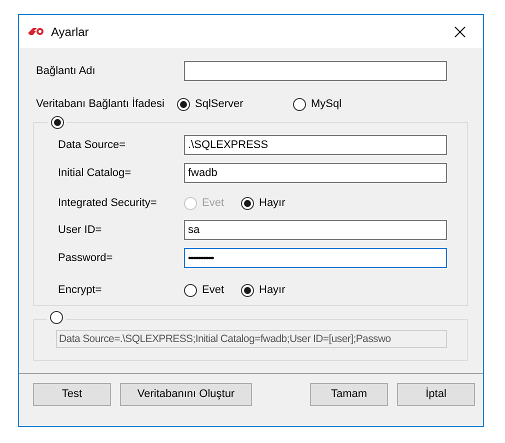 Image resolution: width=505 pixels, height=443 pixels. Describe the element at coordinates (315, 71) in the screenshot. I see `text-field` at that location.